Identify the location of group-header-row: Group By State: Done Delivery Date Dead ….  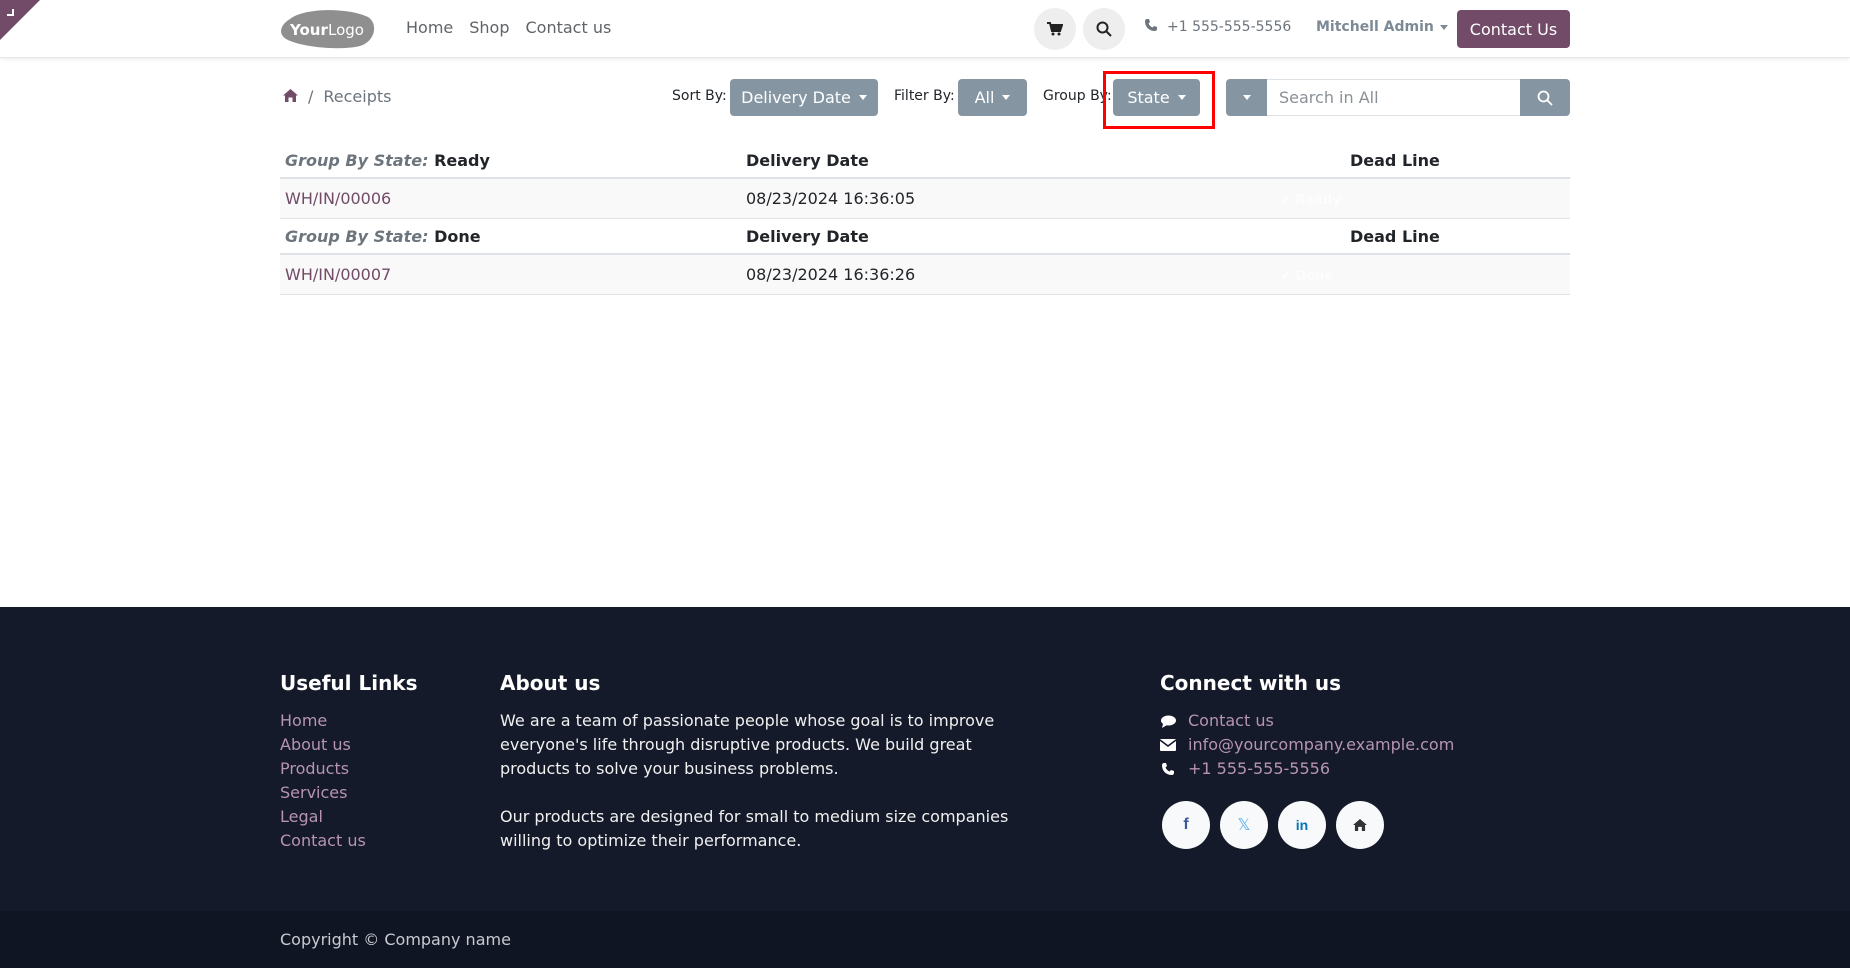
(925, 237).